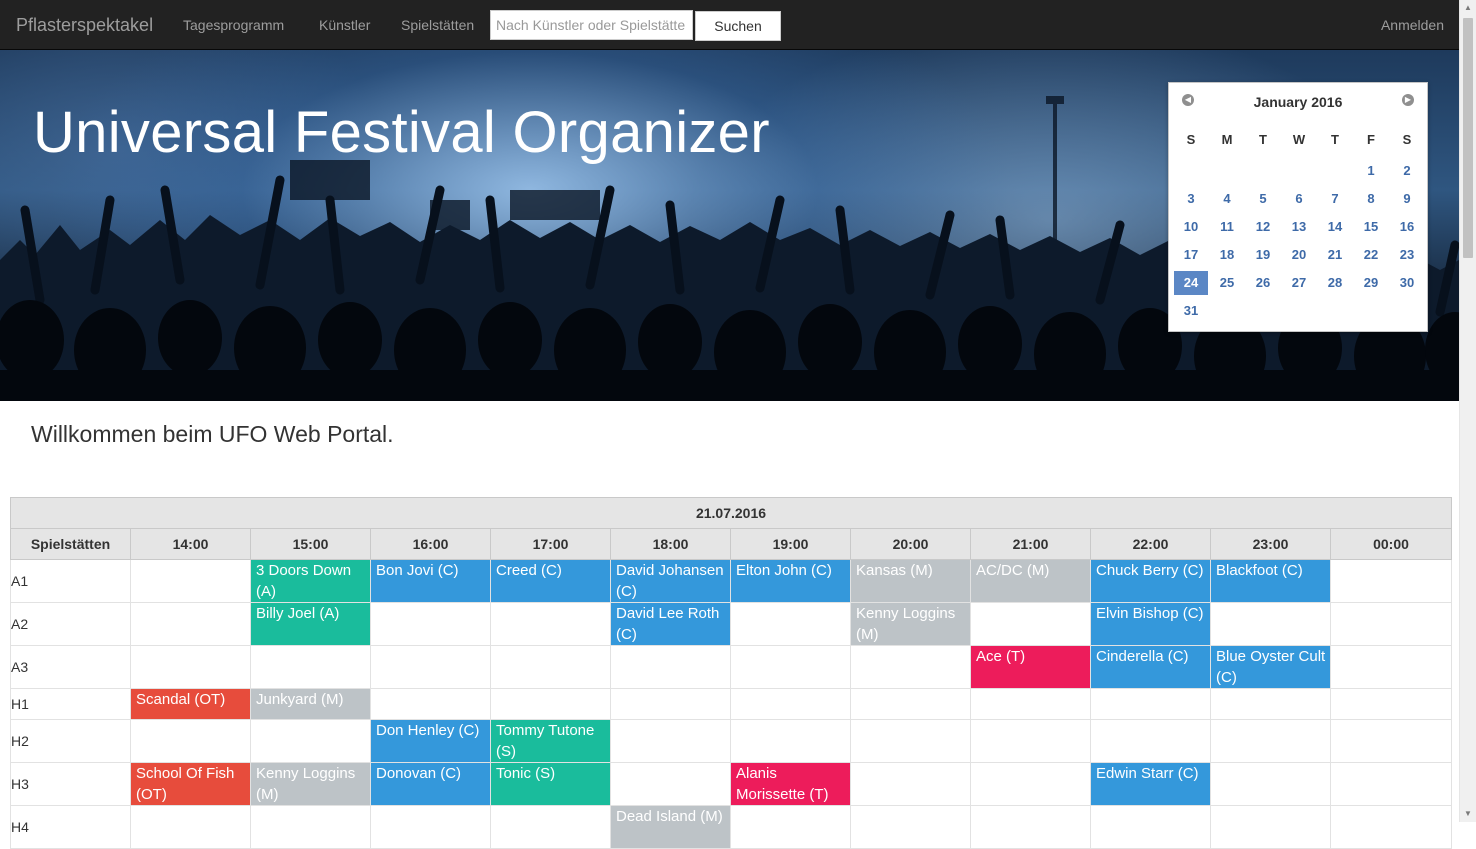  I want to click on performance-event: AC/DC (M), so click(1030, 581).